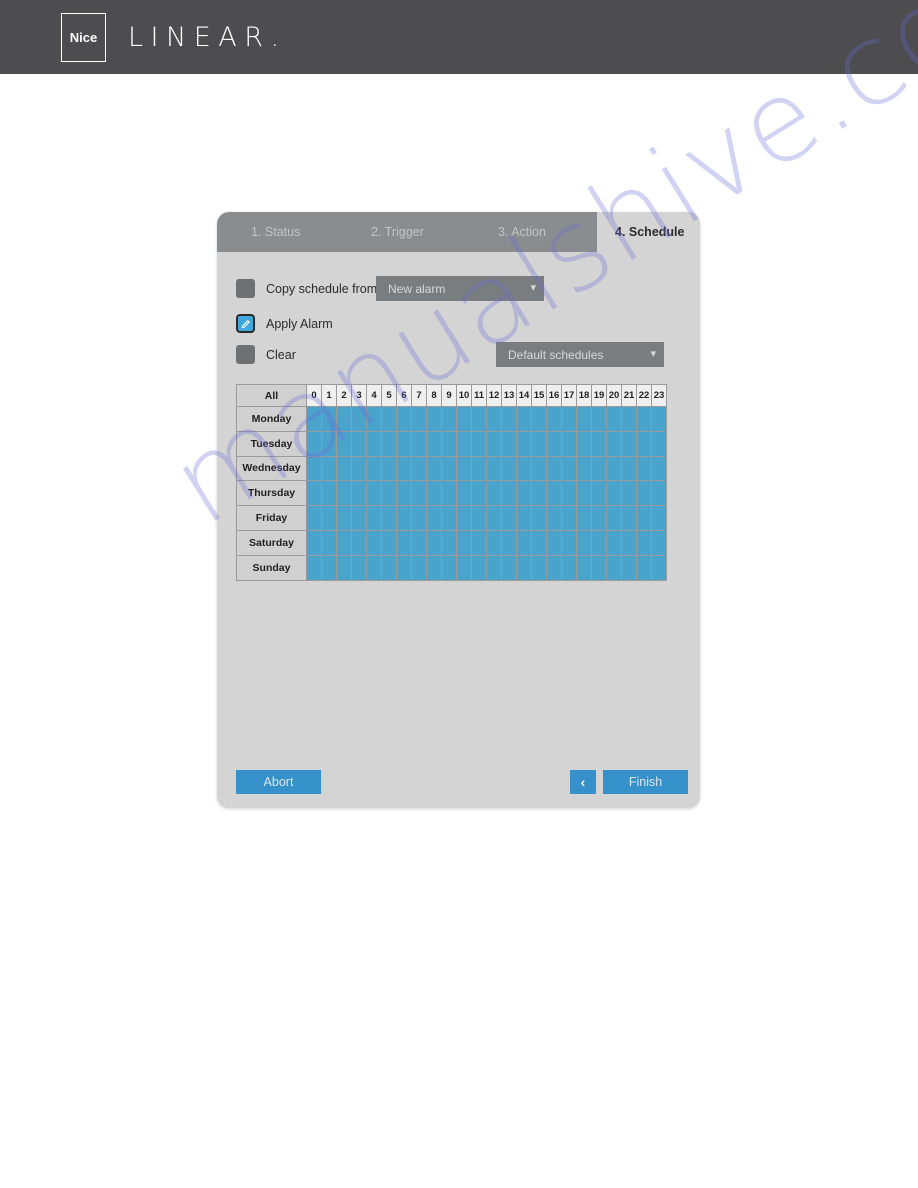  What do you see at coordinates (344, 395) in the screenshot?
I see `hour-header-2: 2` at bounding box center [344, 395].